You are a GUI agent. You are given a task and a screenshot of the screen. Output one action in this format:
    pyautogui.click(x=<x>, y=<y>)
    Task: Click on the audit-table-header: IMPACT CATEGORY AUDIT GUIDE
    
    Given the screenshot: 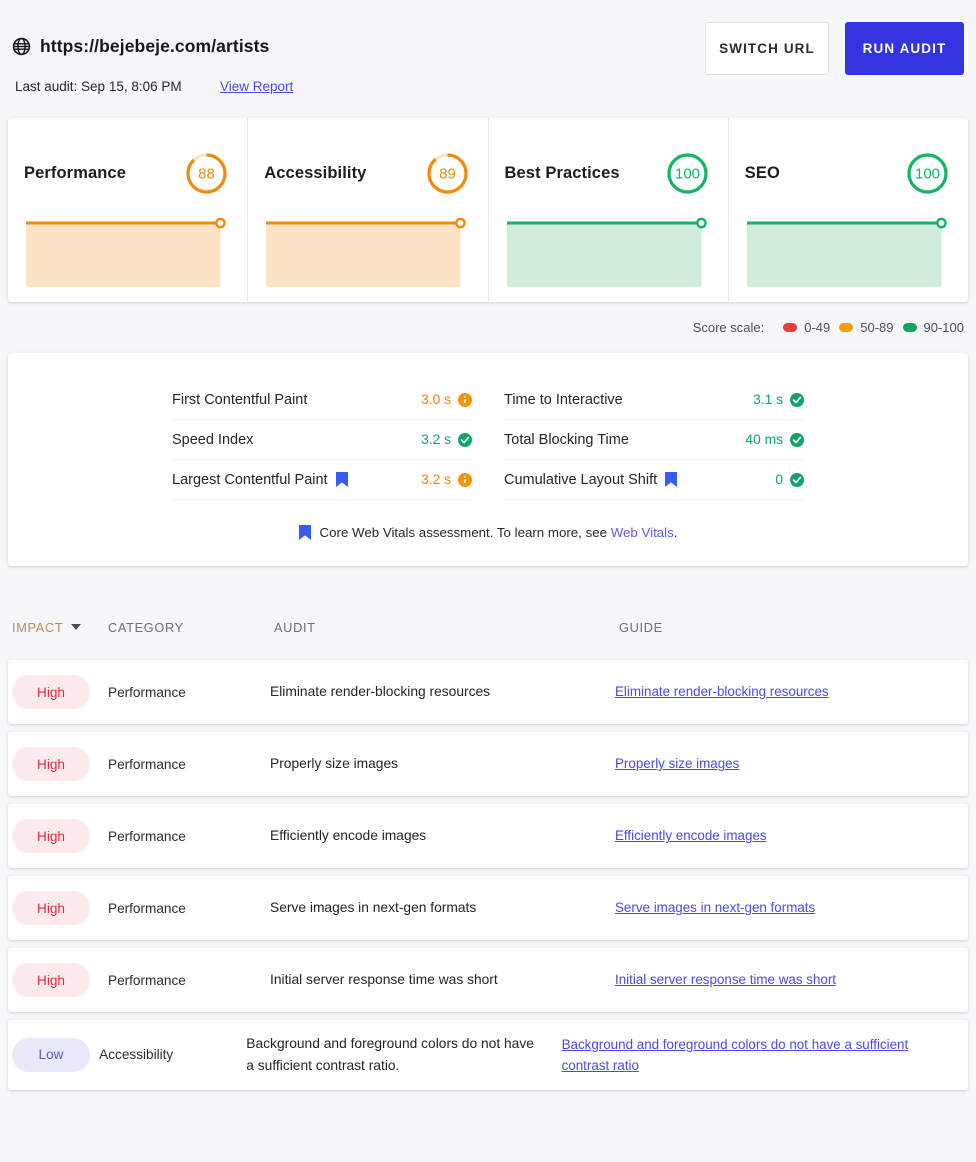 What is the action you would take?
    pyautogui.click(x=488, y=627)
    